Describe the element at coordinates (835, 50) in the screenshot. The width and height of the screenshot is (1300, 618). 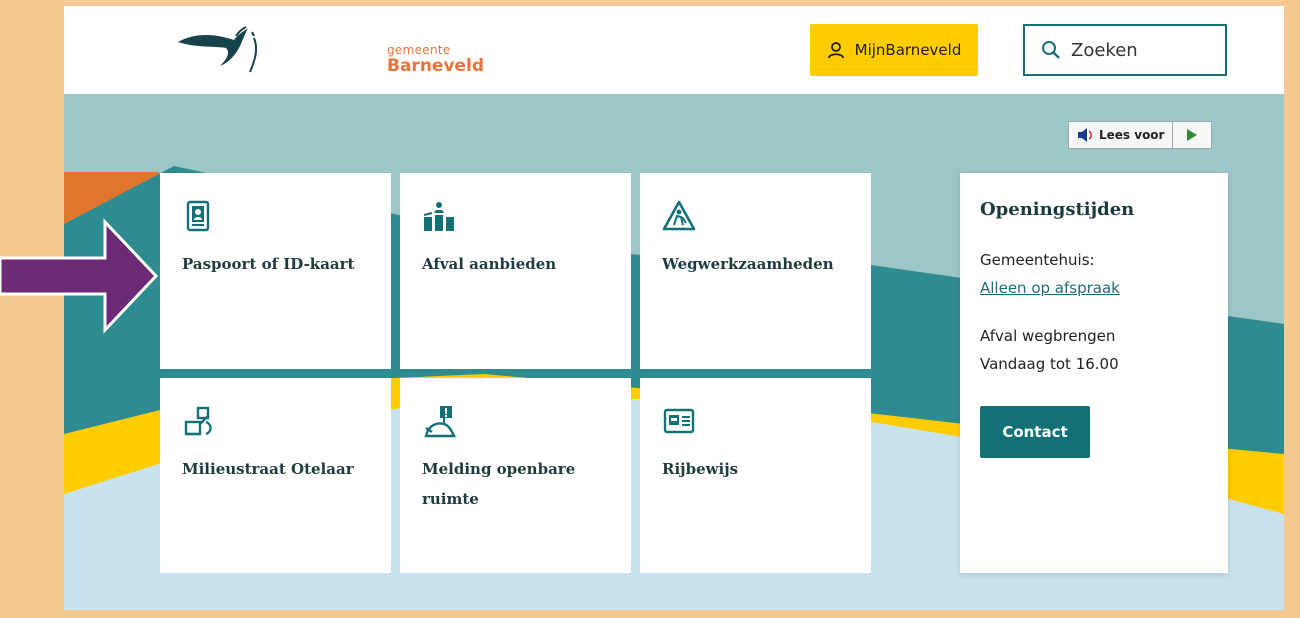
I see `user-icon` at that location.